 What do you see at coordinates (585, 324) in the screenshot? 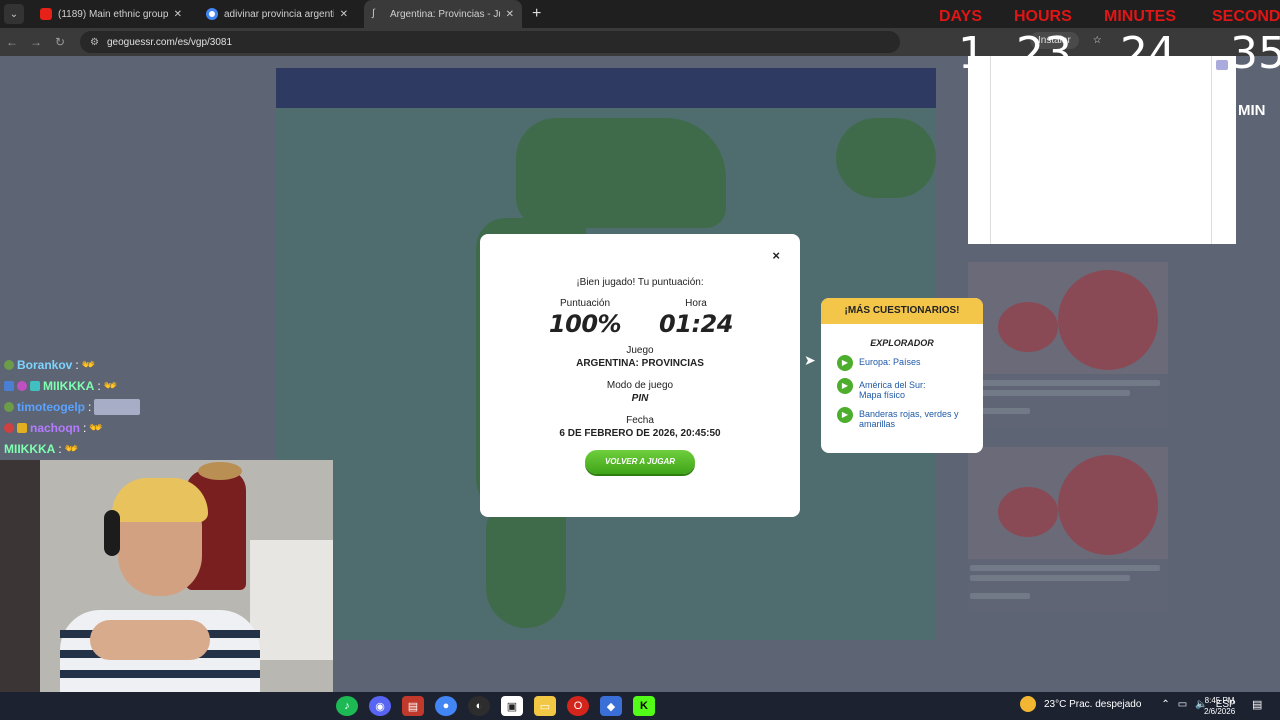
I see `score-value: 100%` at bounding box center [585, 324].